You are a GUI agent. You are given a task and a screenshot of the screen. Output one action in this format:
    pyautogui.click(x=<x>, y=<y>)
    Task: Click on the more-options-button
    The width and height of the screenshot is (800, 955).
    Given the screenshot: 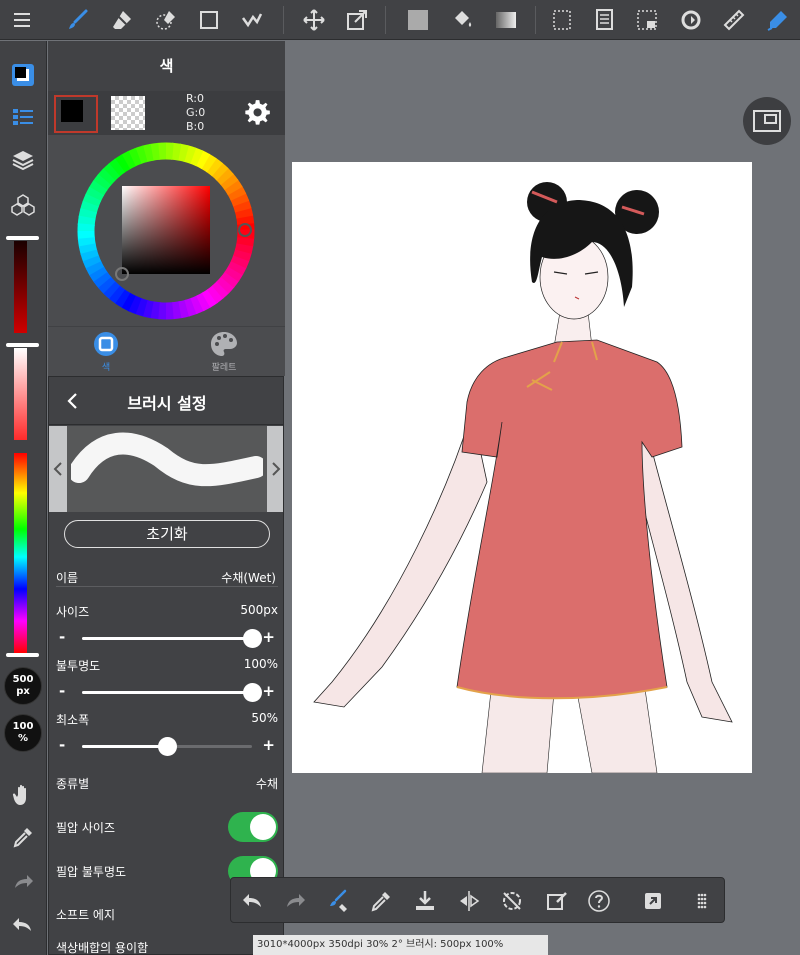 What is the action you would take?
    pyautogui.click(x=702, y=901)
    